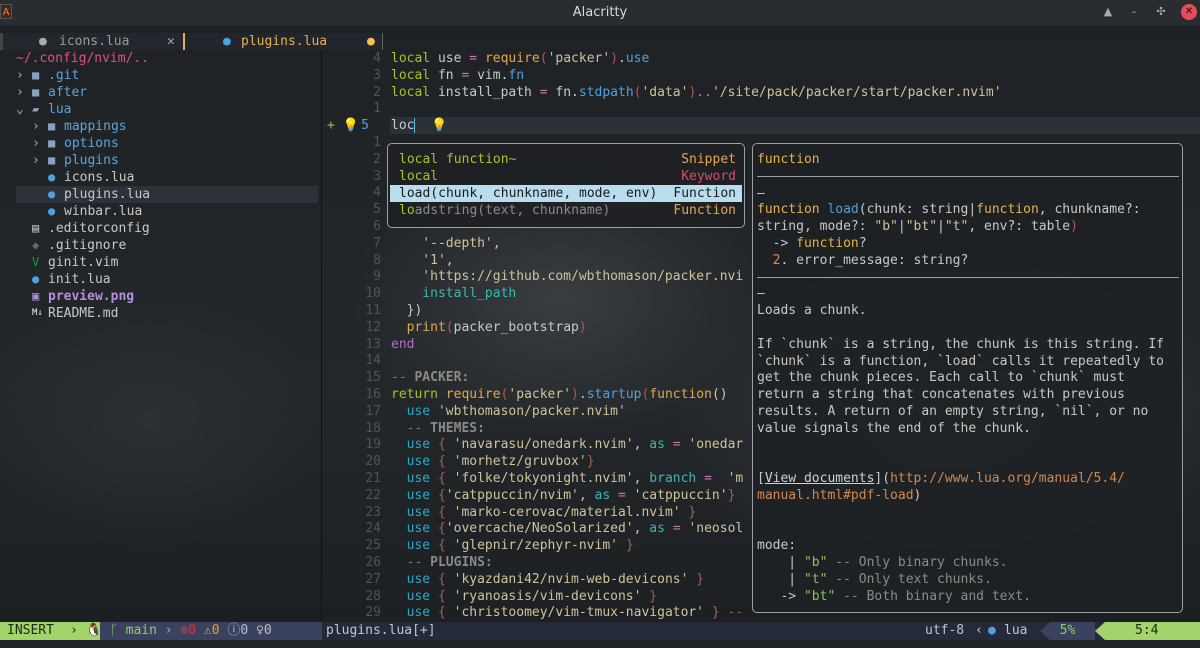 The image size is (1200, 648). Describe the element at coordinates (614, 58) in the screenshot. I see `code-token: )` at that location.